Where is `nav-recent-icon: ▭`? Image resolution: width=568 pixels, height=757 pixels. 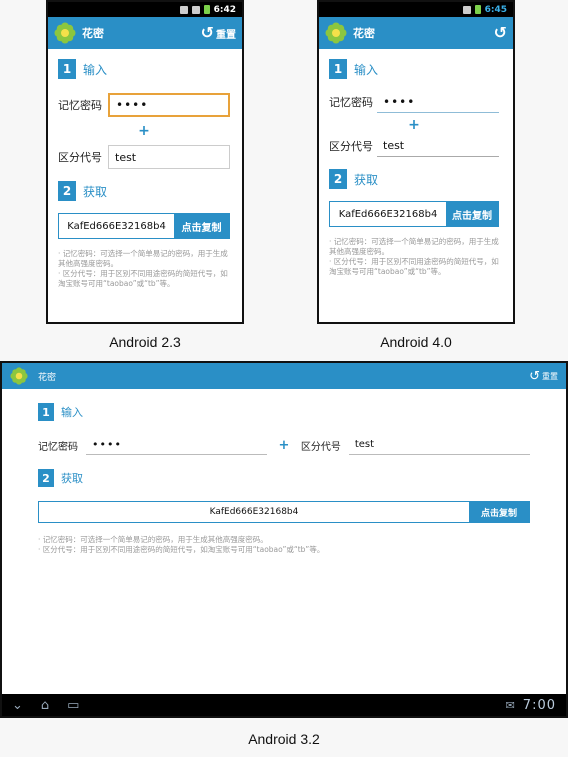 nav-recent-icon: ▭ is located at coordinates (73, 705).